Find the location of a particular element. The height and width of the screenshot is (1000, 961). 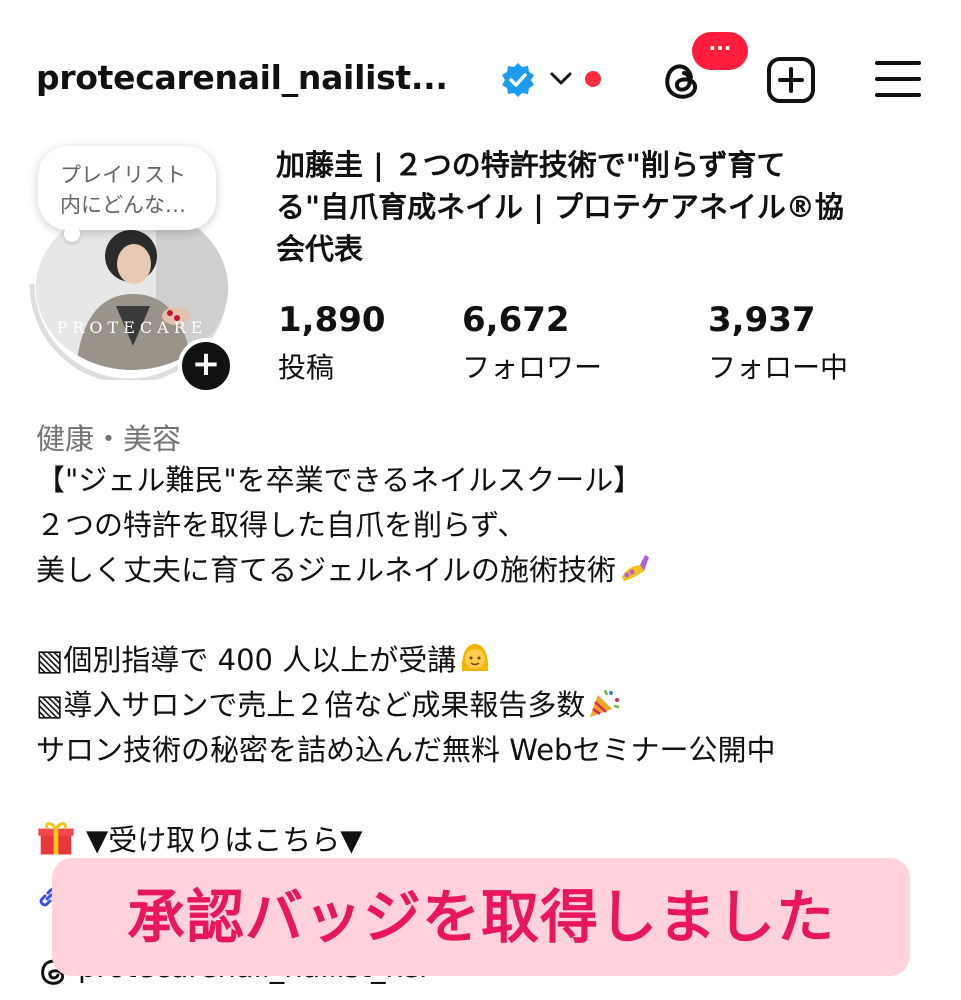

create-post-icon is located at coordinates (792, 80).